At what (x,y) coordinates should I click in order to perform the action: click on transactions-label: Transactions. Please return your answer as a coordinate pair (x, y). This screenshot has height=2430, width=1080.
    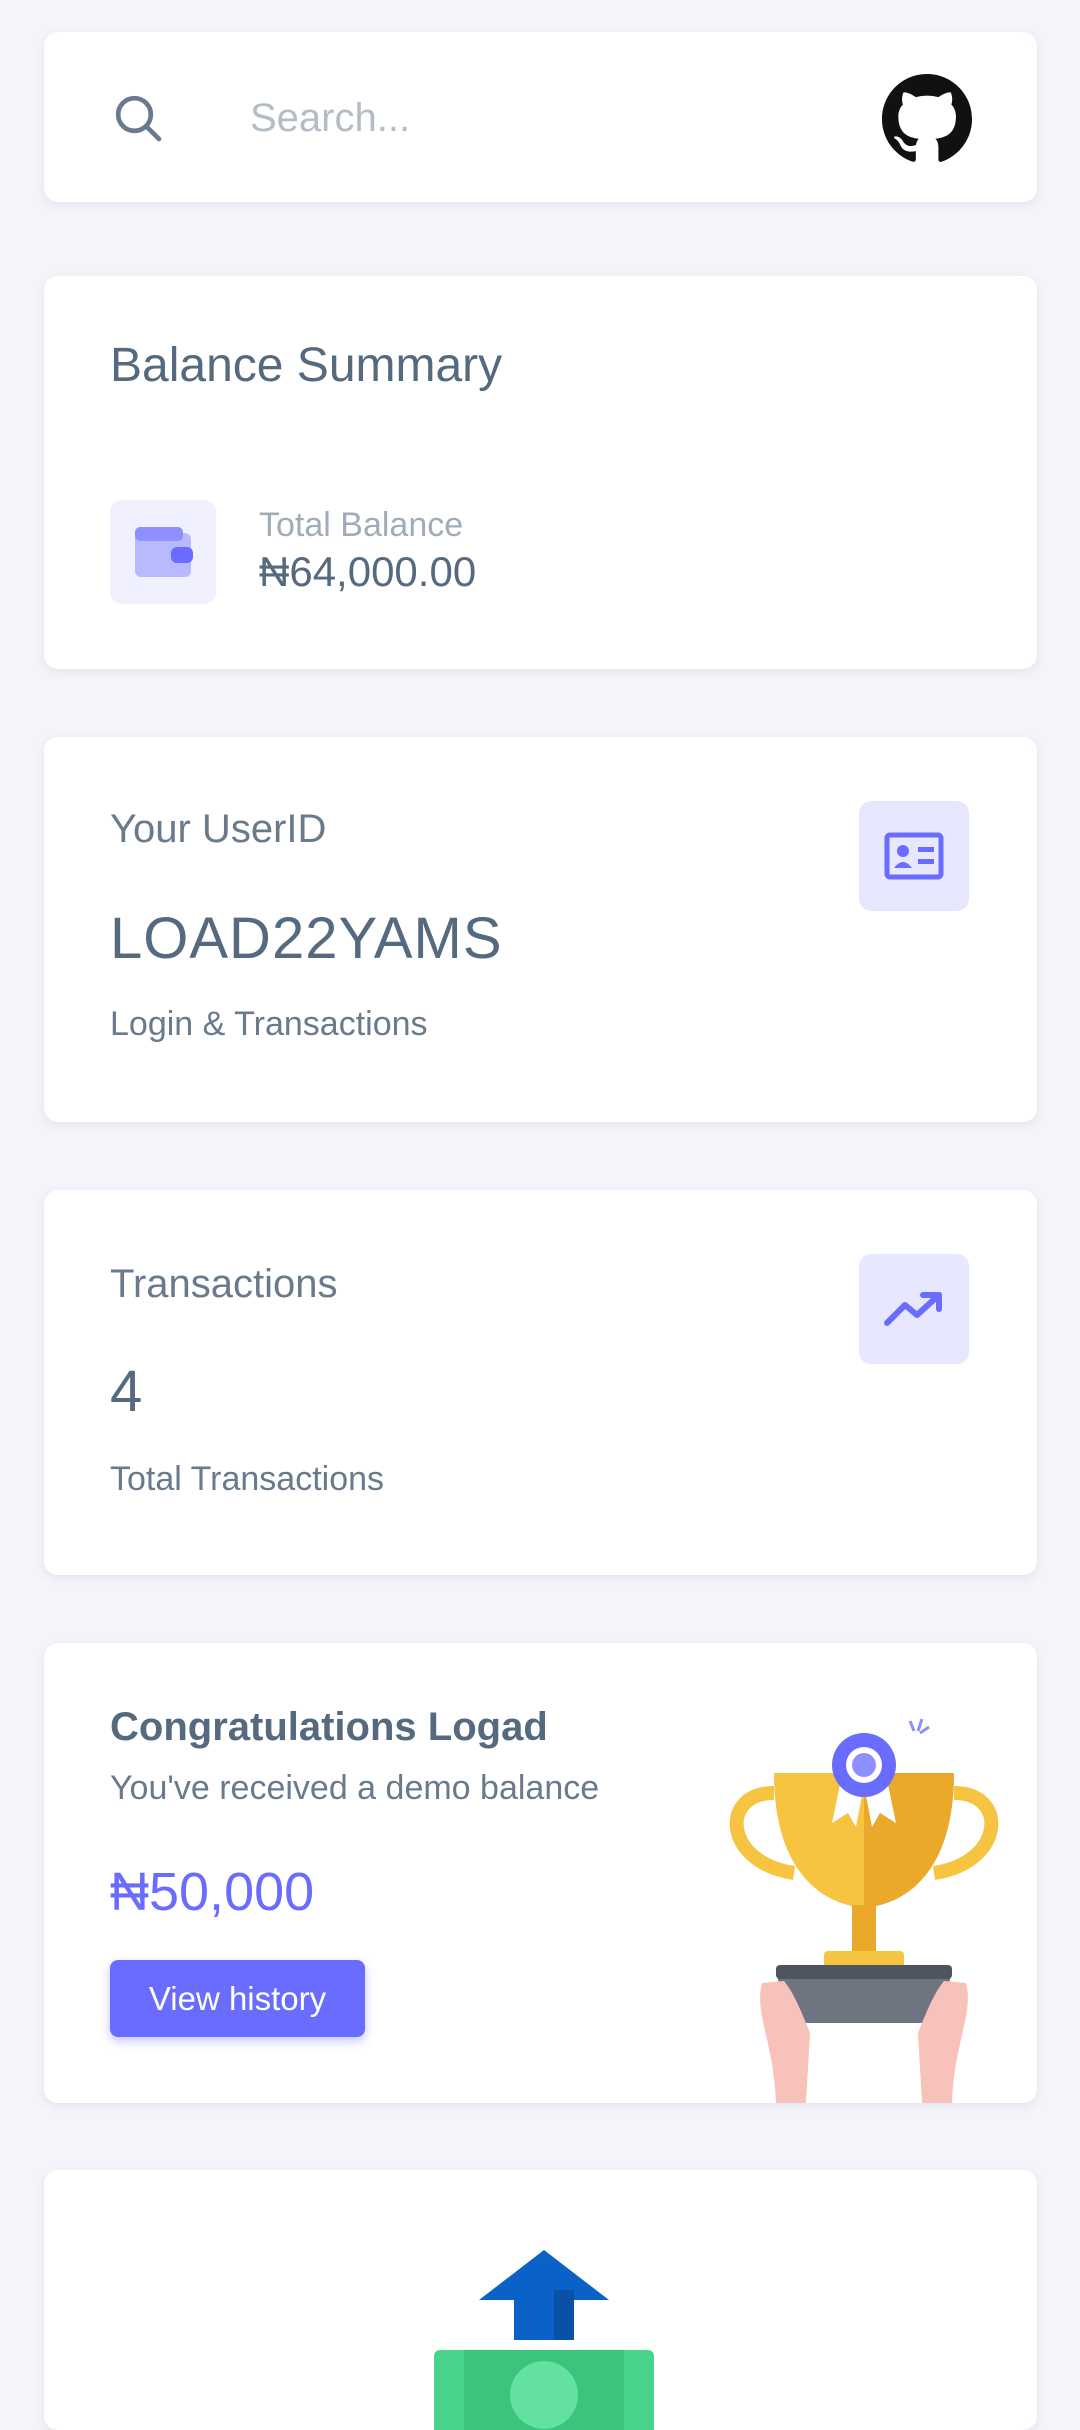
    Looking at the image, I should click on (224, 1284).